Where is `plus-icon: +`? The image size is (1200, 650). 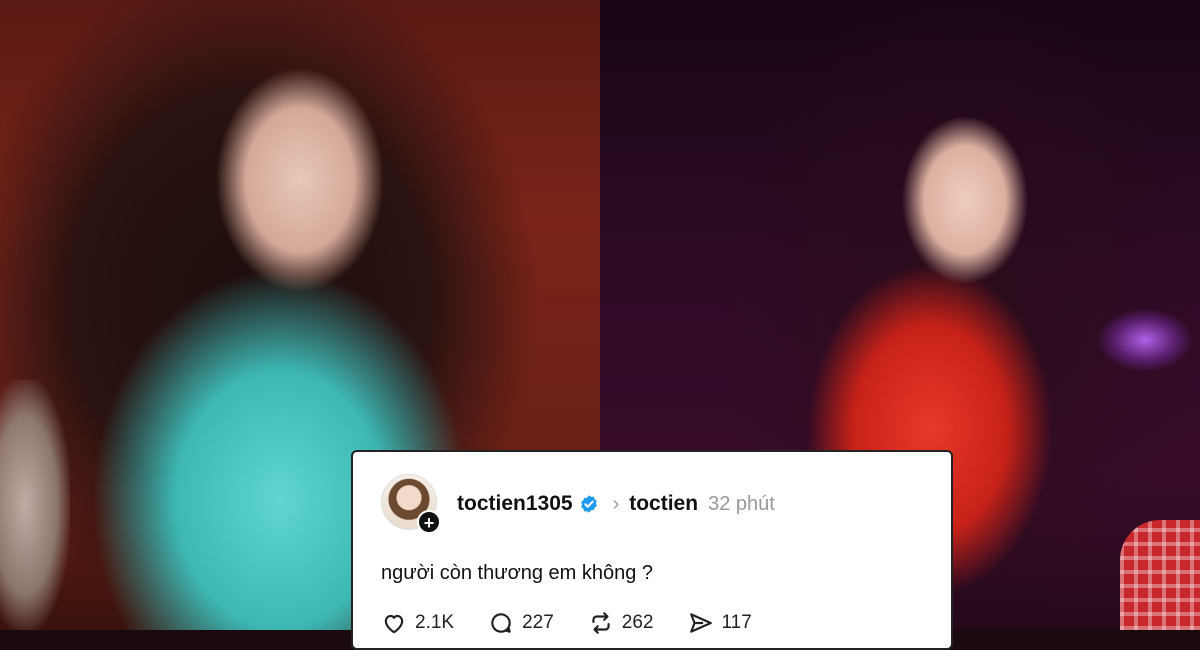 plus-icon: + is located at coordinates (429, 522).